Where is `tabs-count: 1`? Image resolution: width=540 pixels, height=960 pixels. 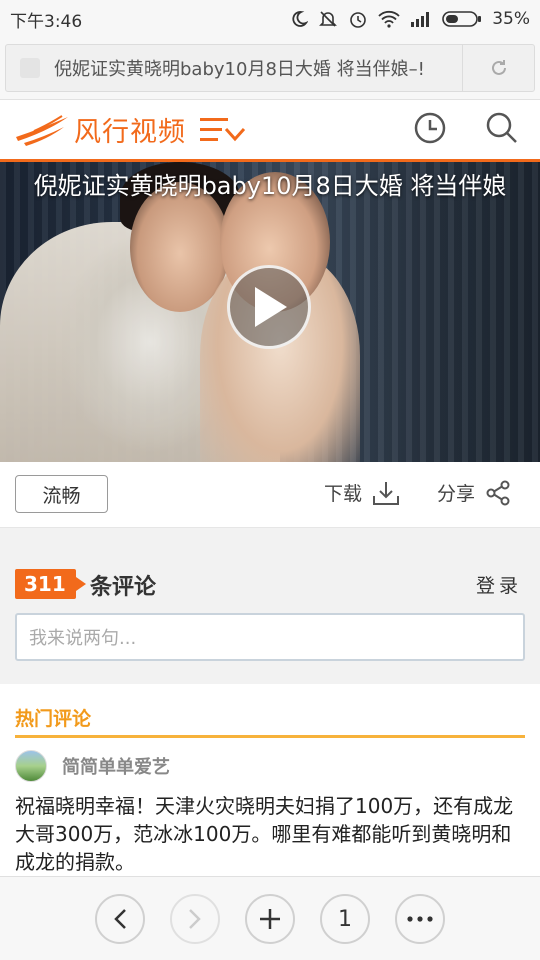 tabs-count: 1 is located at coordinates (345, 919).